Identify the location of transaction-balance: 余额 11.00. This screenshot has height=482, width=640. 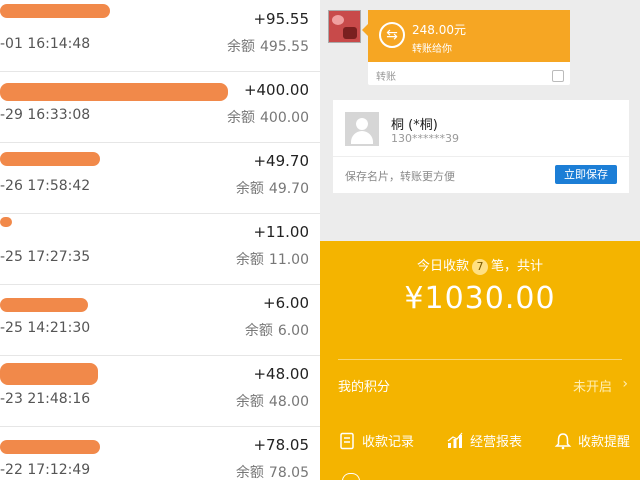
(272, 259).